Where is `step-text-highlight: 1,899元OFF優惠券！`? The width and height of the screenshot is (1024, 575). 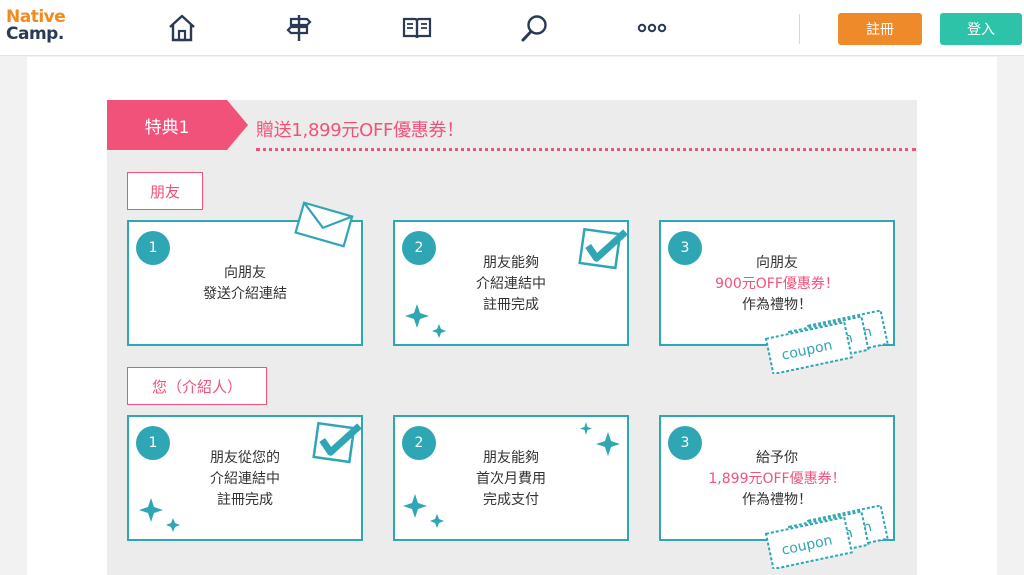
step-text-highlight: 1,899元OFF優惠券！ is located at coordinates (777, 479).